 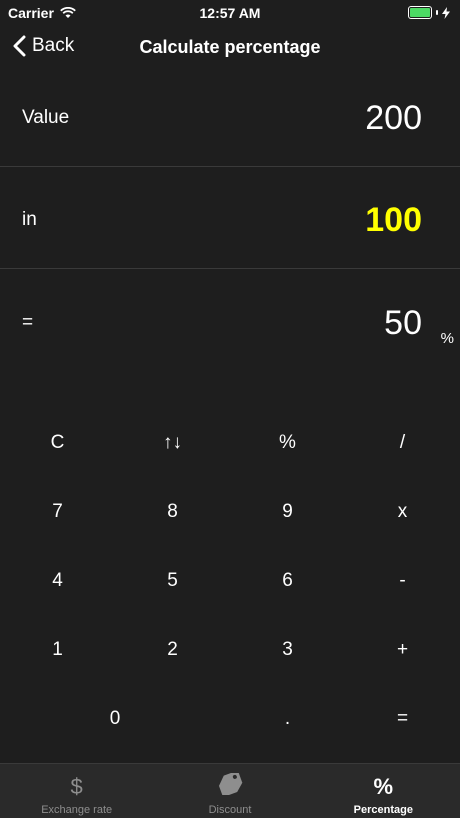 I want to click on keypad-row: 1 2 3 +, so click(x=230, y=649).